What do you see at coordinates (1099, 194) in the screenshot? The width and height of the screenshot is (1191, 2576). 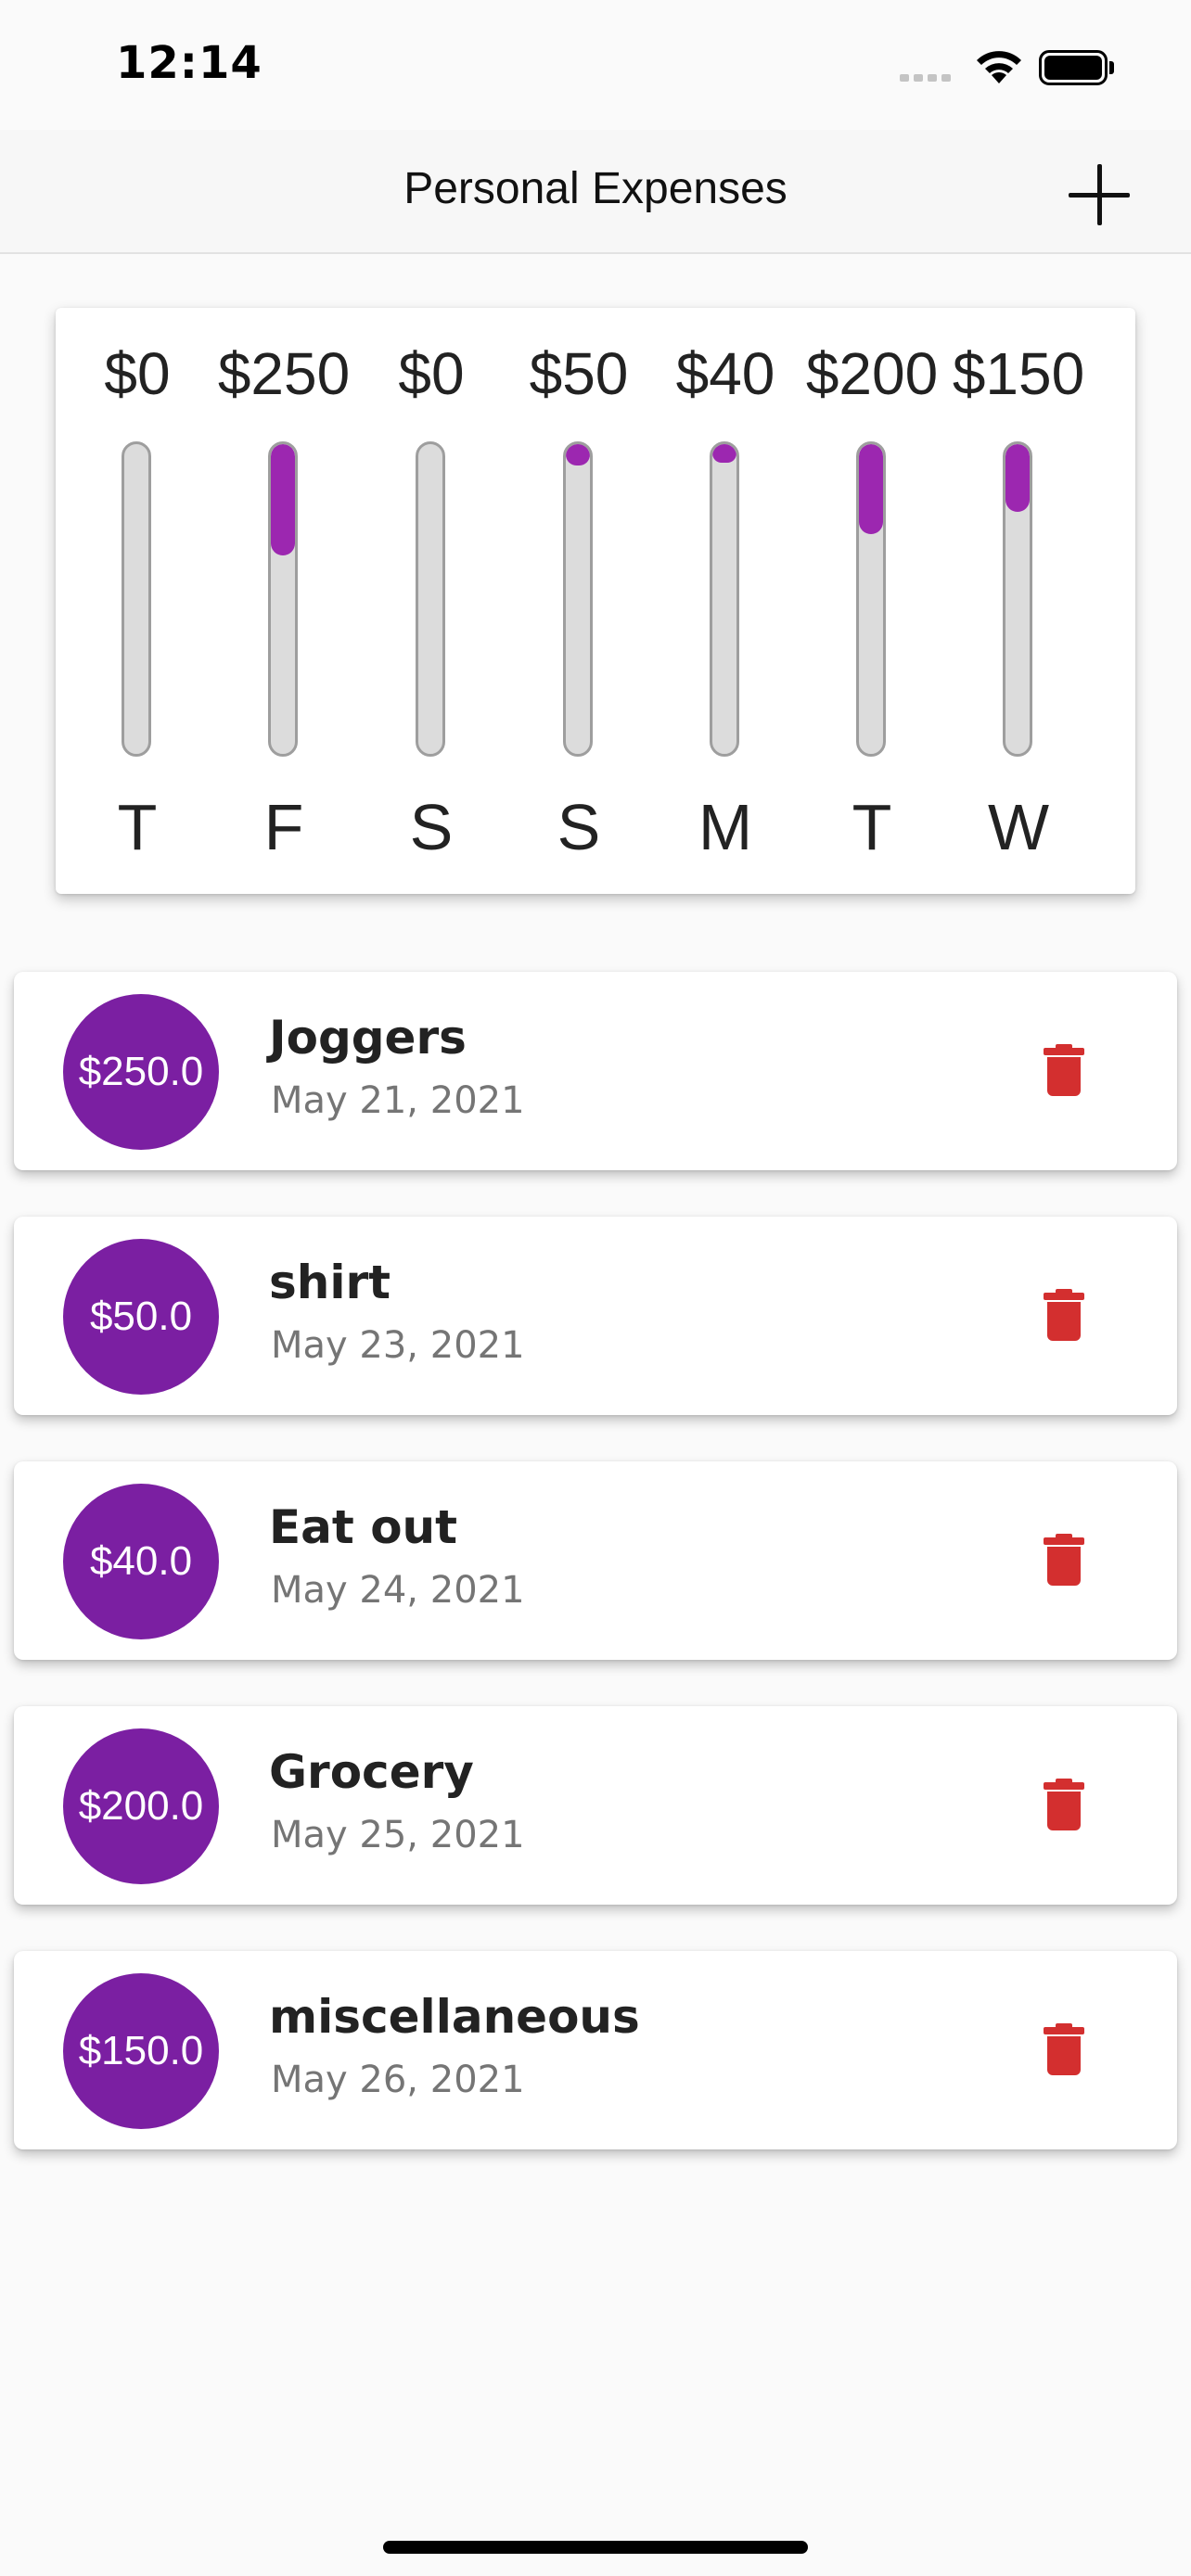 I see `add-transaction-button` at bounding box center [1099, 194].